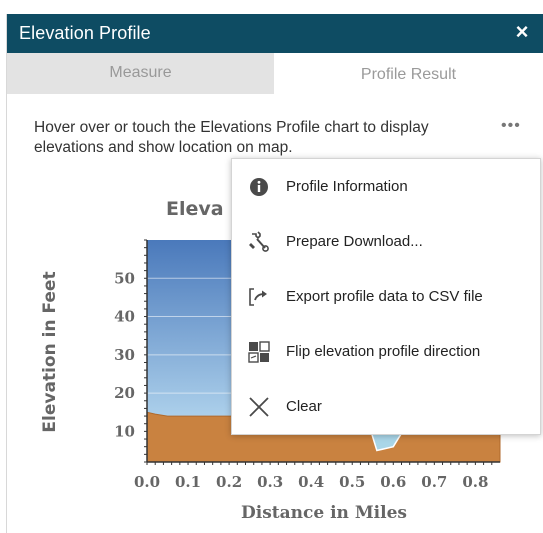 This screenshot has width=543, height=533. I want to click on close-icon, so click(259, 407).